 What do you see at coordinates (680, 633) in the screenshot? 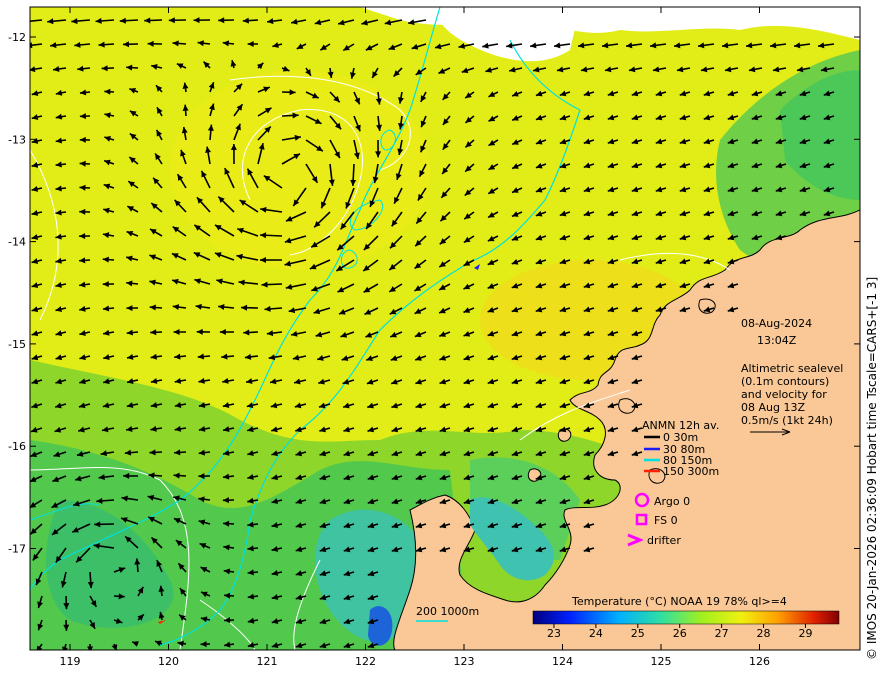
I see `colorbar-tick-label: 26` at bounding box center [680, 633].